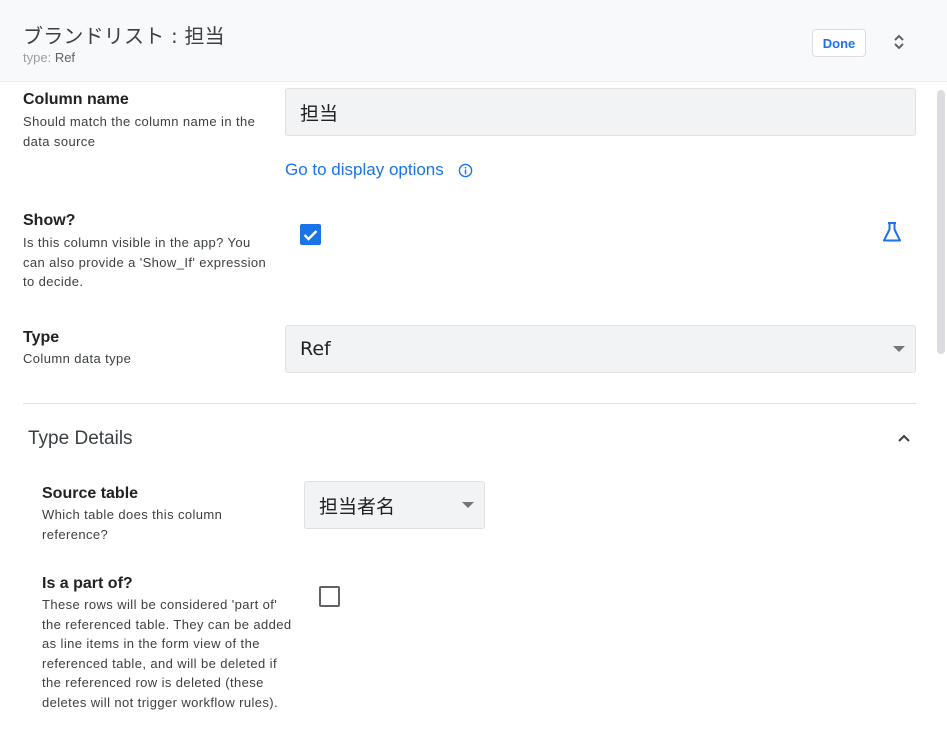  What do you see at coordinates (892, 234) in the screenshot?
I see `flask-icon` at bounding box center [892, 234].